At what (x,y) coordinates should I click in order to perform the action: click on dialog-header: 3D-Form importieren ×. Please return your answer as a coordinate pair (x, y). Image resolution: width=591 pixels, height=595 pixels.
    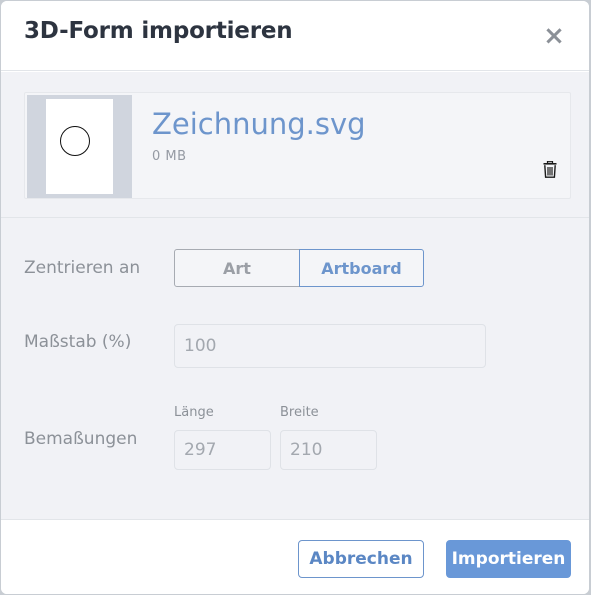
    Looking at the image, I should click on (295, 36).